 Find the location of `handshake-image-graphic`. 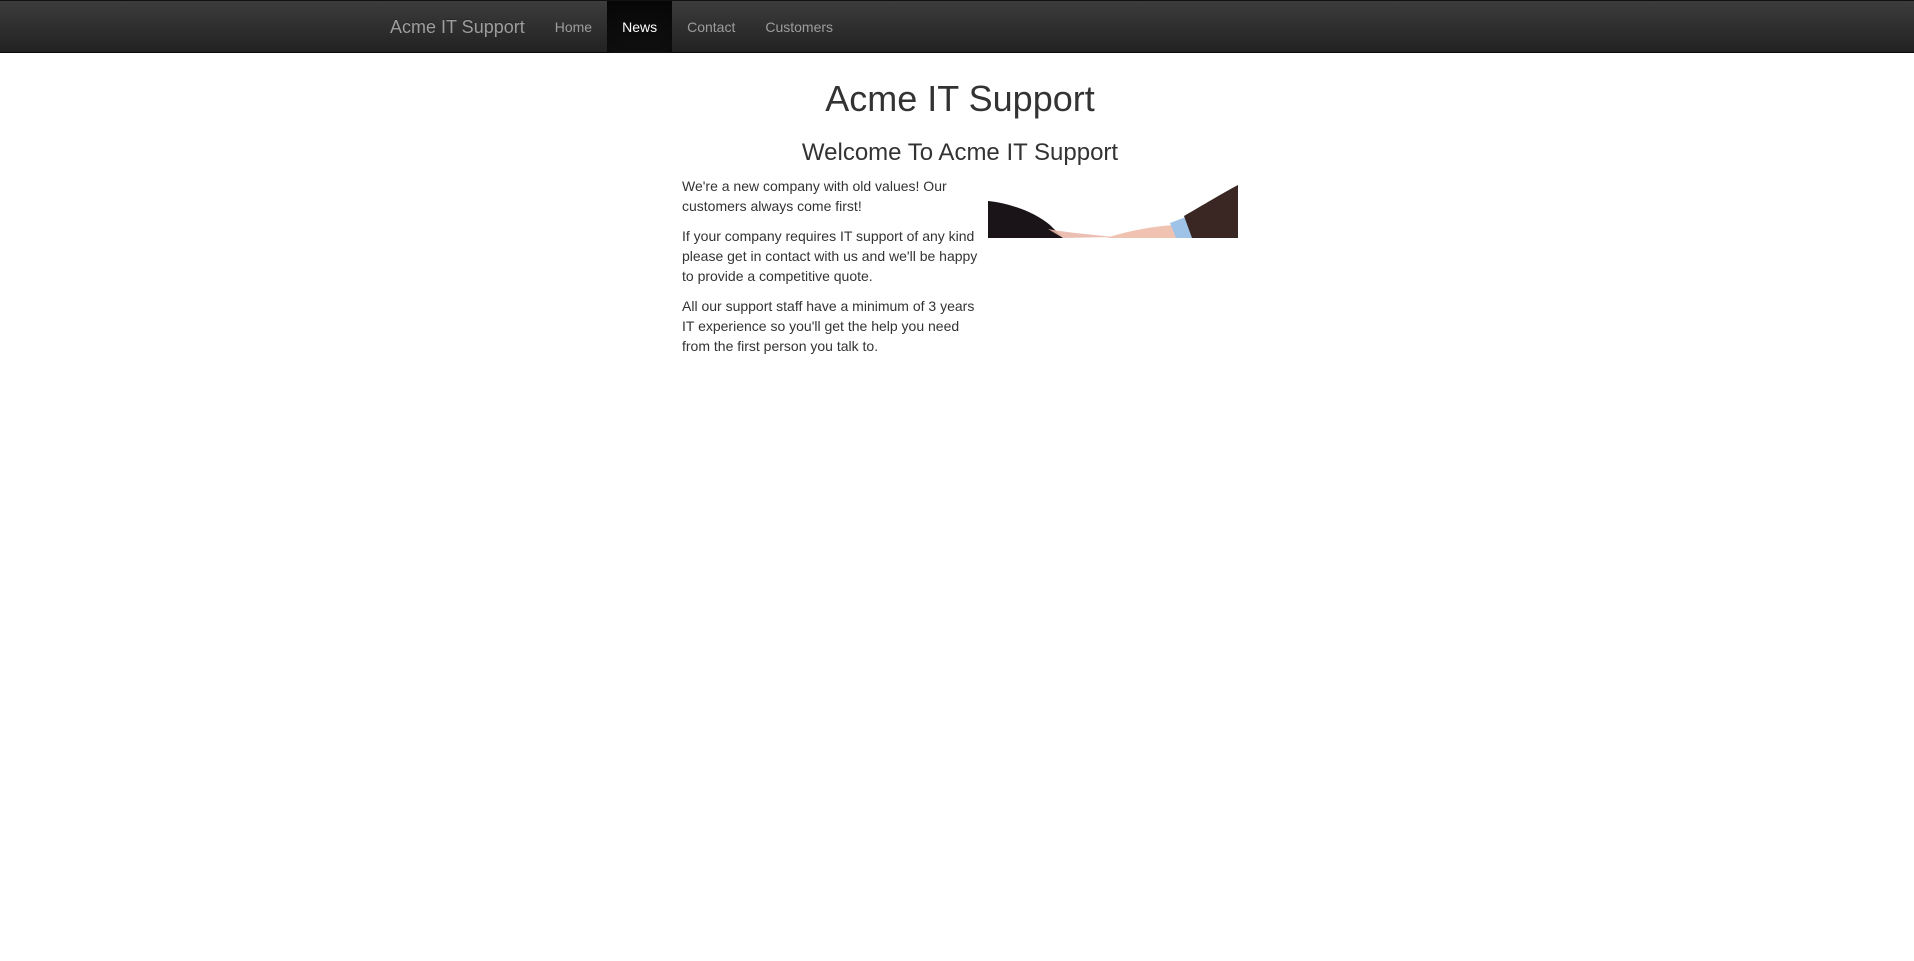

handshake-image-graphic is located at coordinates (1113, 211).